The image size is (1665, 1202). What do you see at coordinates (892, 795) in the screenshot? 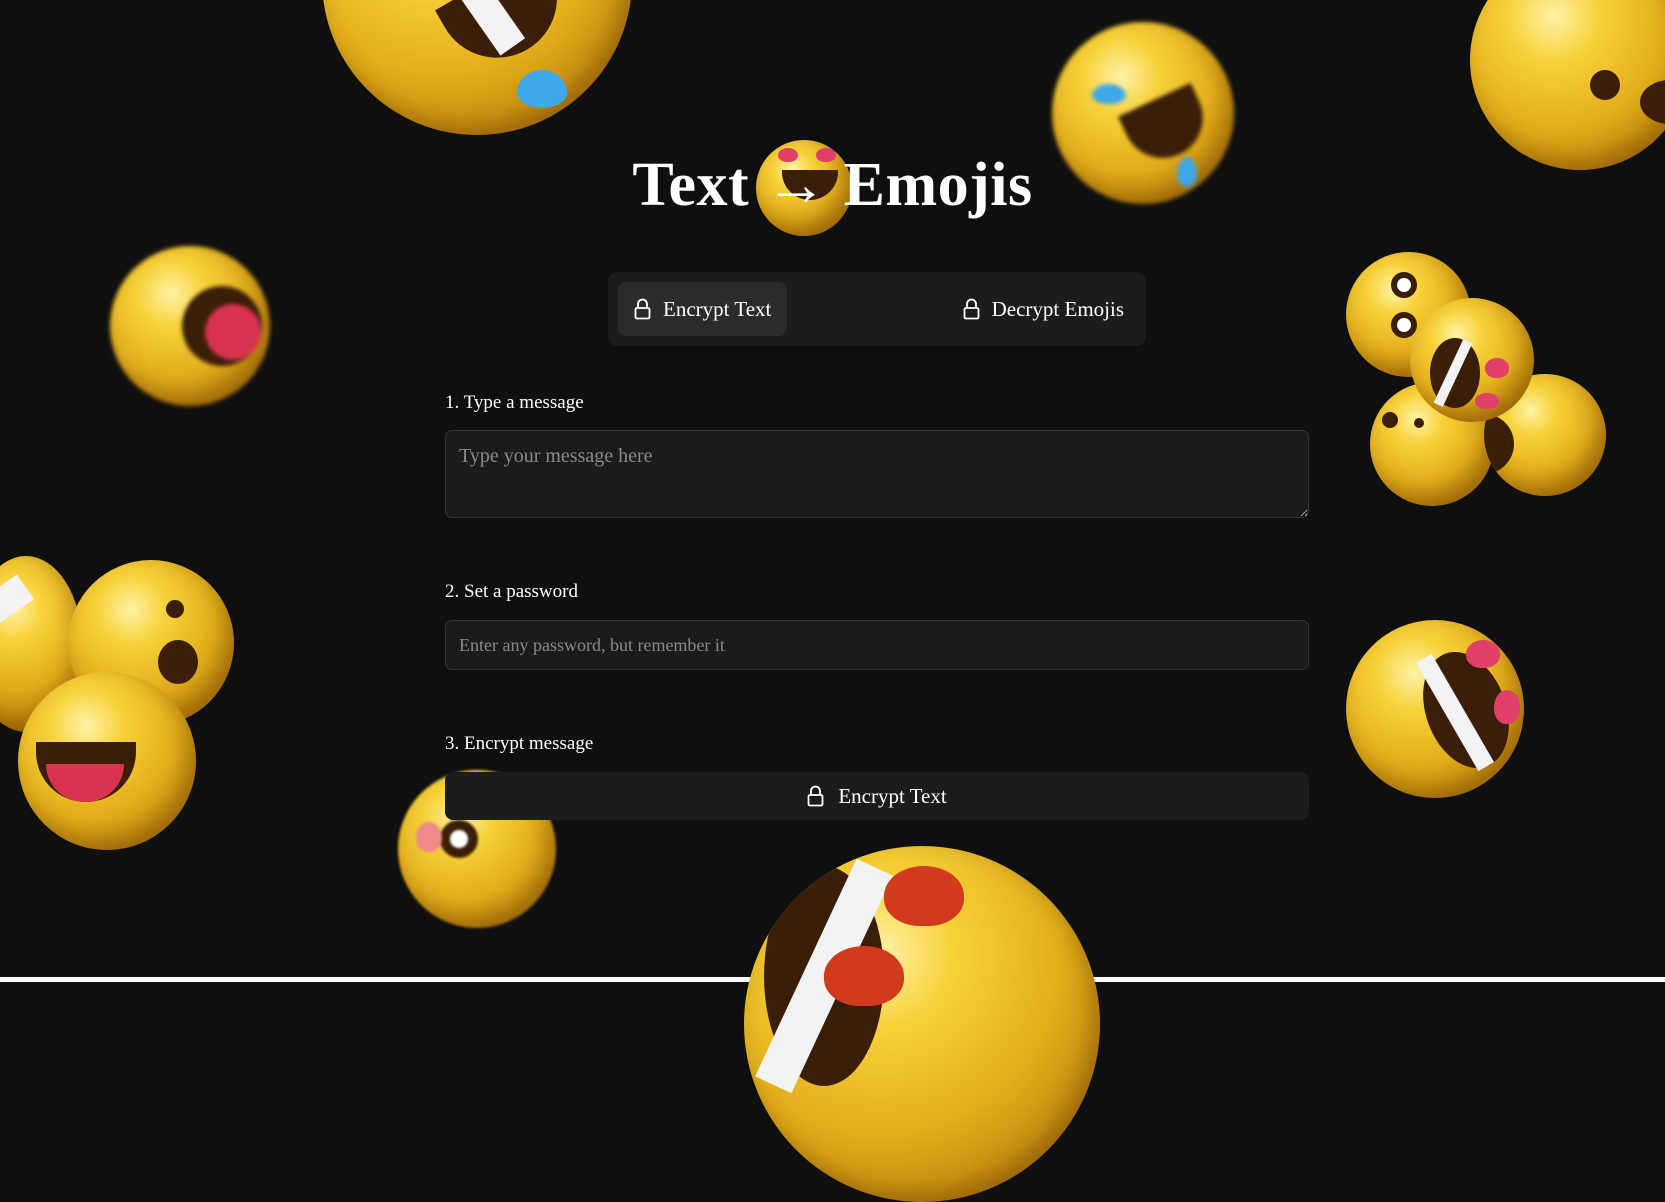
I see `encrypt-button-label: Encrypt Text` at bounding box center [892, 795].